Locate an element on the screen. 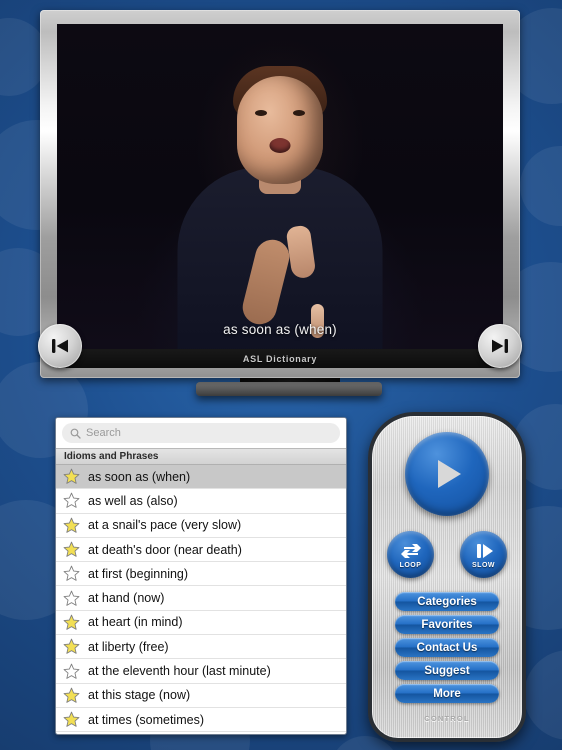  list-item-label: as well as (also) is located at coordinates (133, 500).